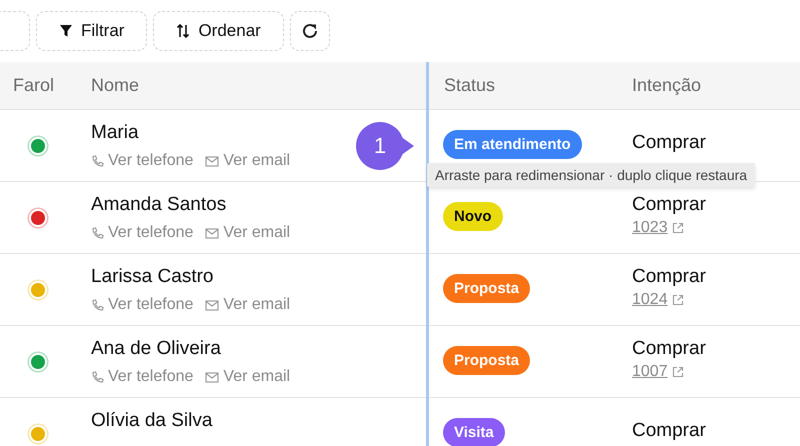 The image size is (800, 446). What do you see at coordinates (218, 31) in the screenshot?
I see `sort-button: Ordenar` at bounding box center [218, 31].